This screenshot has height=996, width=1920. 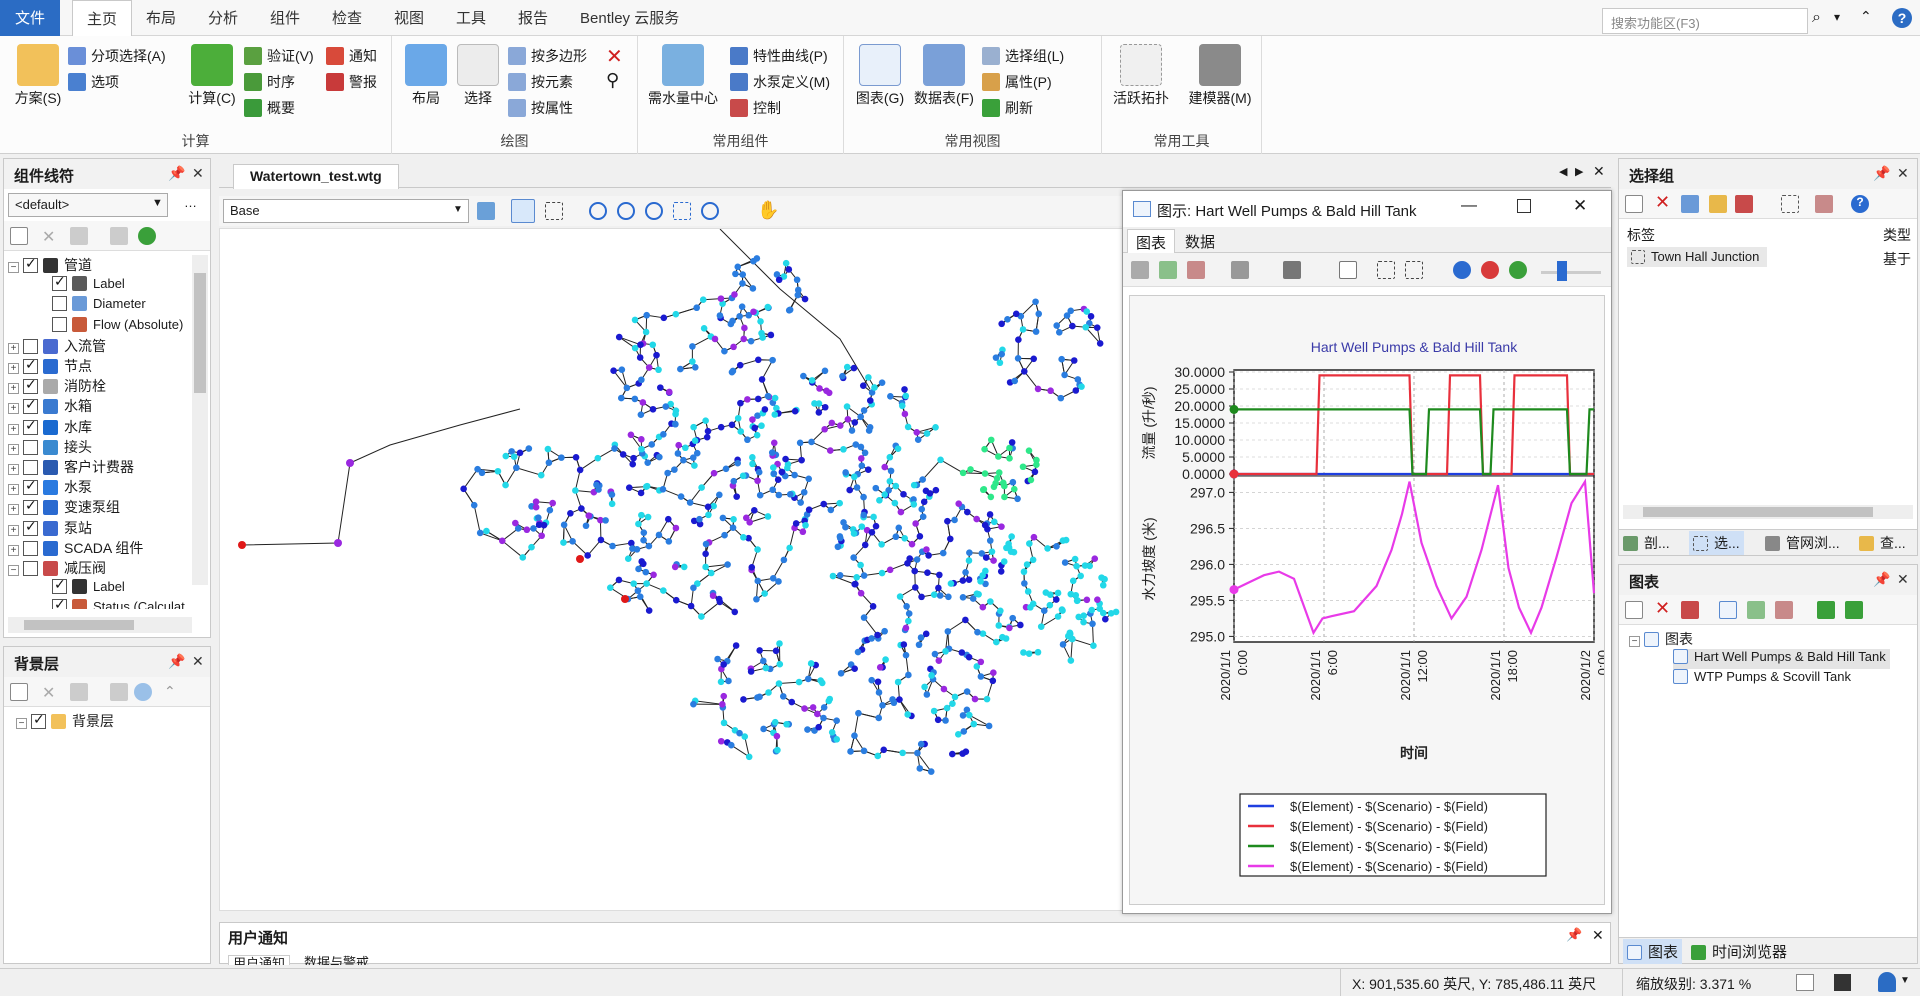 What do you see at coordinates (30, 18) in the screenshot?
I see `menu-tab-file: 文件` at bounding box center [30, 18].